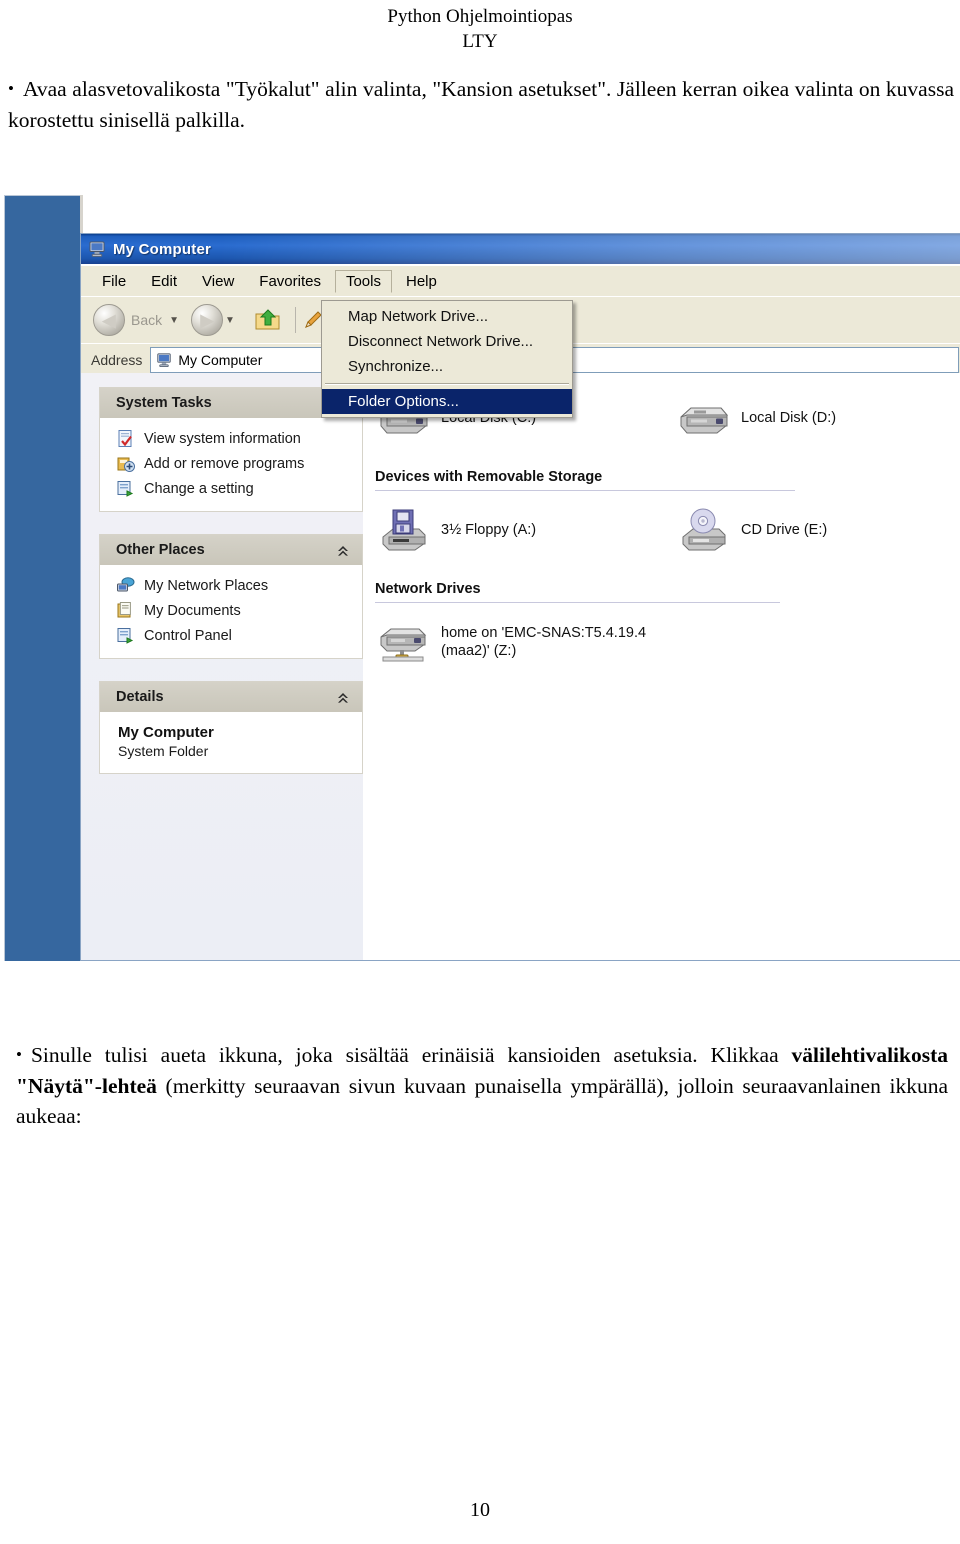  Describe the element at coordinates (207, 320) in the screenshot. I see `forward-arrow-icon: ▶` at that location.